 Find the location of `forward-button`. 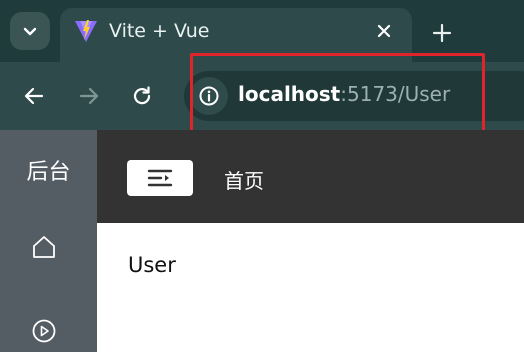

forward-button is located at coordinates (89, 96).